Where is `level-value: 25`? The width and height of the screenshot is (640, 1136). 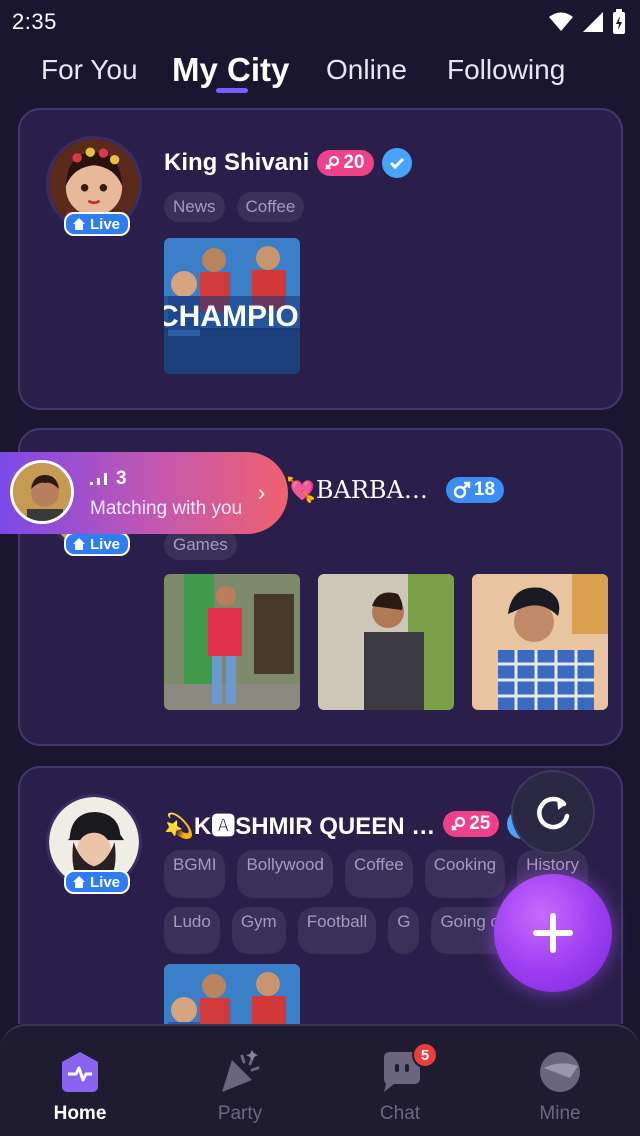
level-value: 25 is located at coordinates (480, 823).